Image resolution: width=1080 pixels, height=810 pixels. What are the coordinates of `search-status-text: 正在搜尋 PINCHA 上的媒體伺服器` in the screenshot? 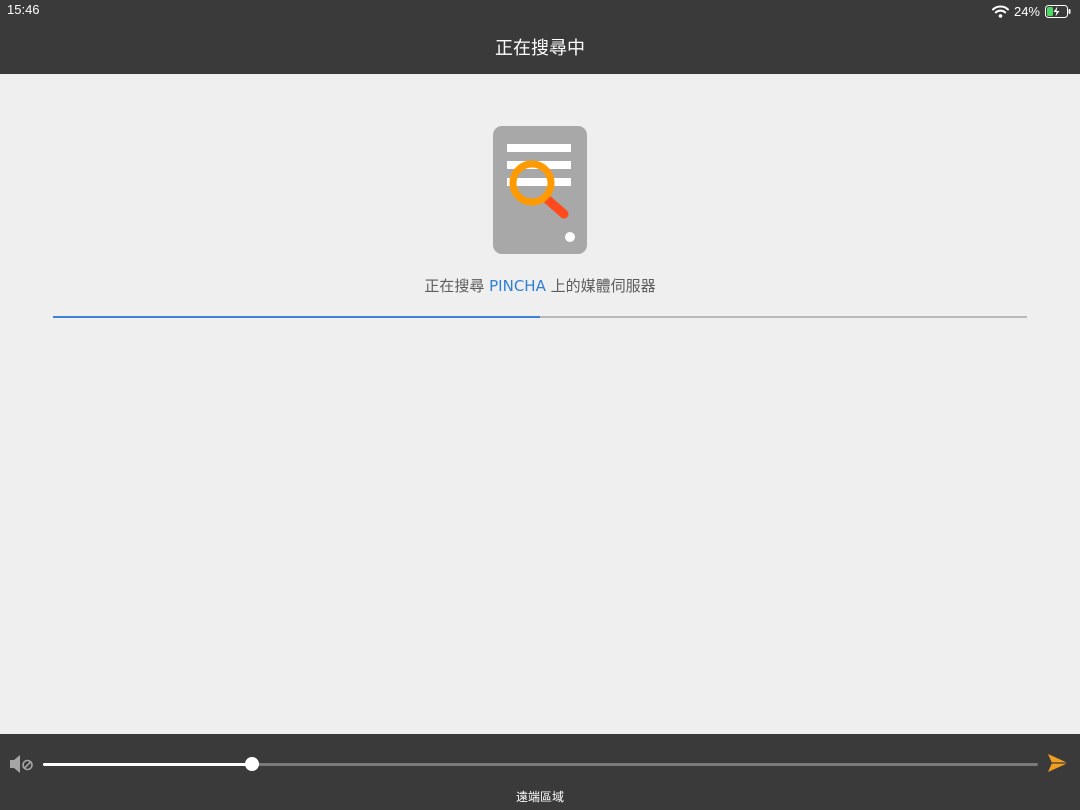 It's located at (540, 285).